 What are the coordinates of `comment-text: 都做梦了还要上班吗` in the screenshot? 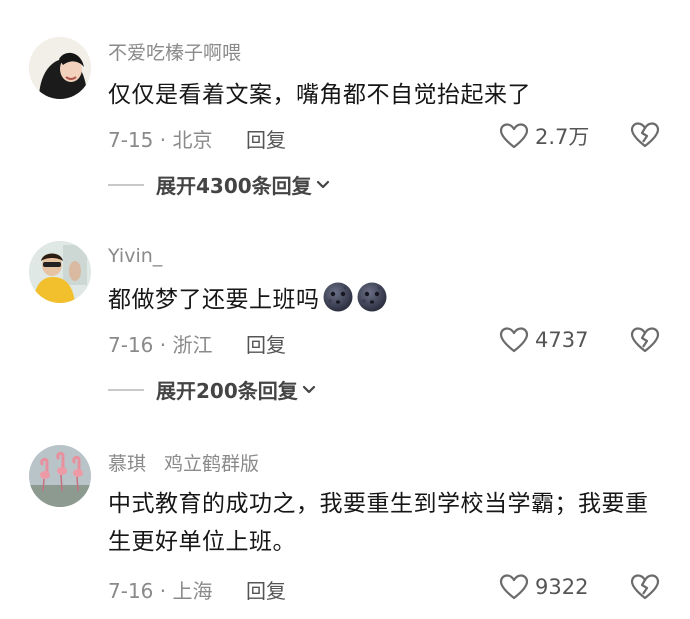 It's located at (388, 303).